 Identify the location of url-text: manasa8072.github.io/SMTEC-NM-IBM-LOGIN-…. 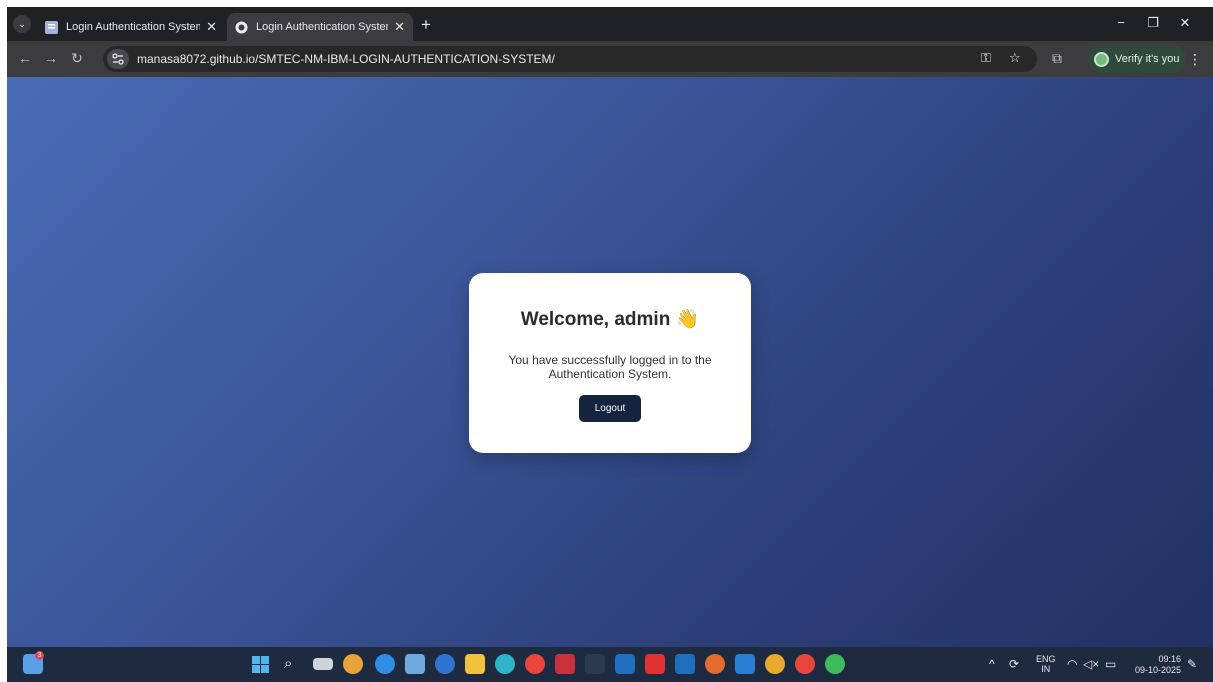
(346, 59).